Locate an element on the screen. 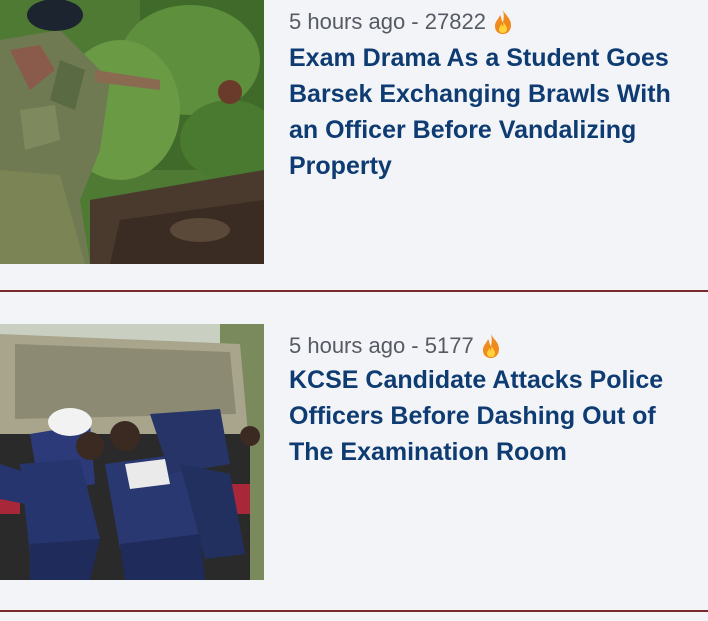 The image size is (708, 621). divider is located at coordinates (354, 611).